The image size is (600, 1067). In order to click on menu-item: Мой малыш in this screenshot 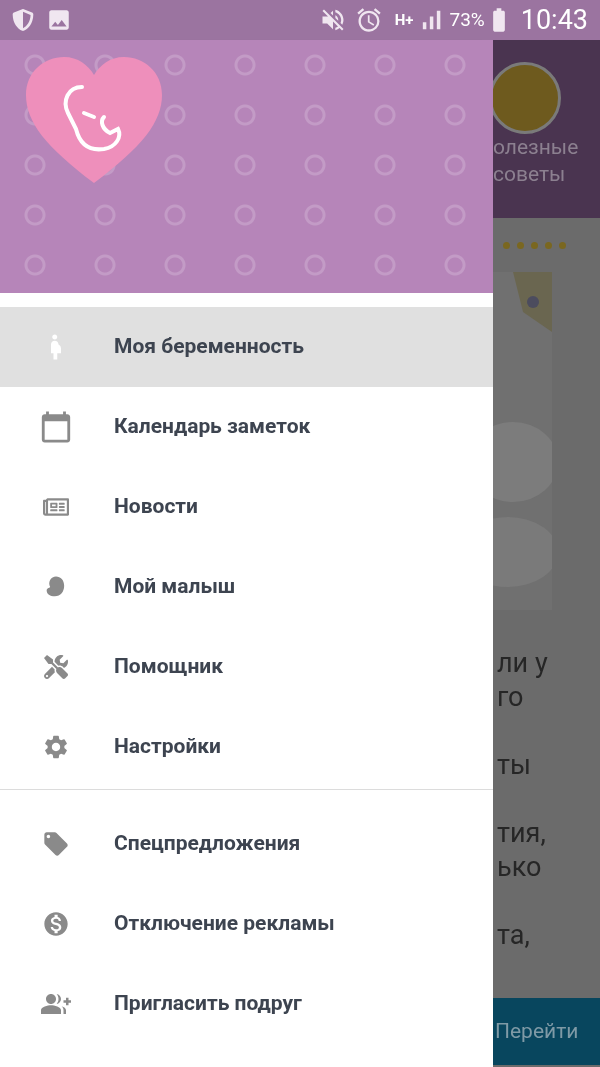, I will do `click(246, 587)`.